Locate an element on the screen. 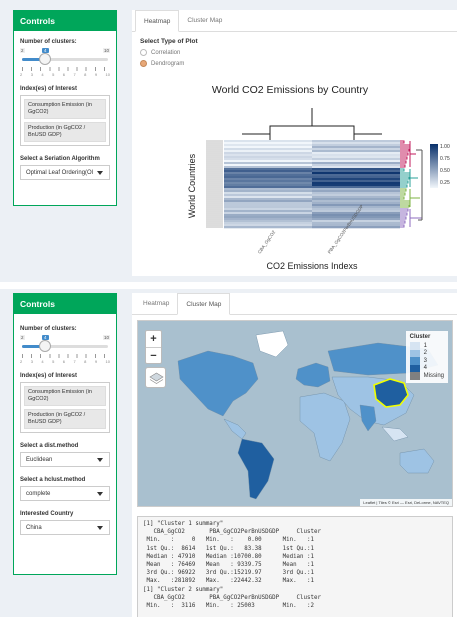 The height and width of the screenshot is (617, 457). radio-button-checked is located at coordinates (143, 63).